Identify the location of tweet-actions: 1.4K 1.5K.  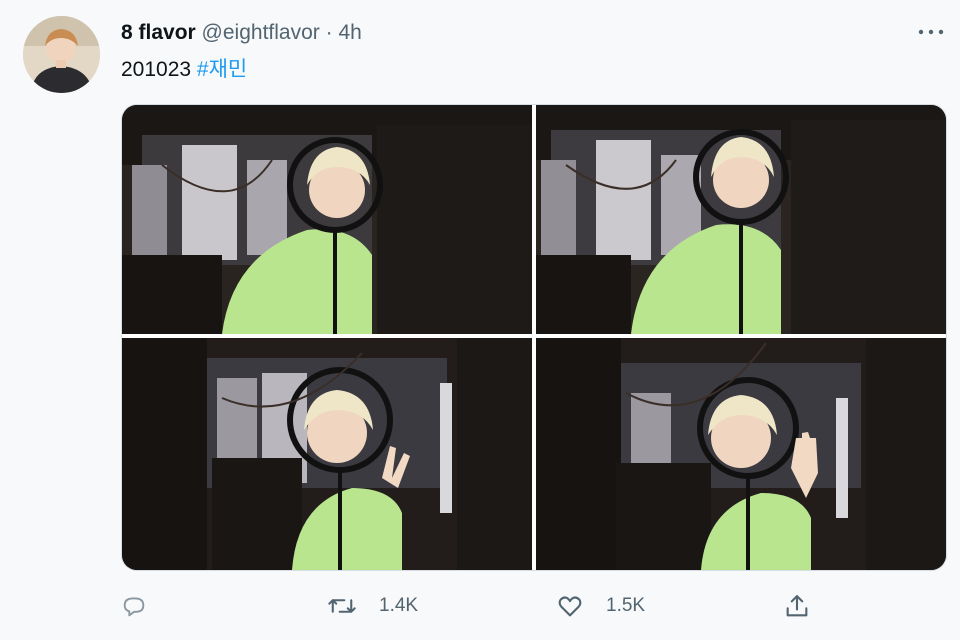
(480, 606).